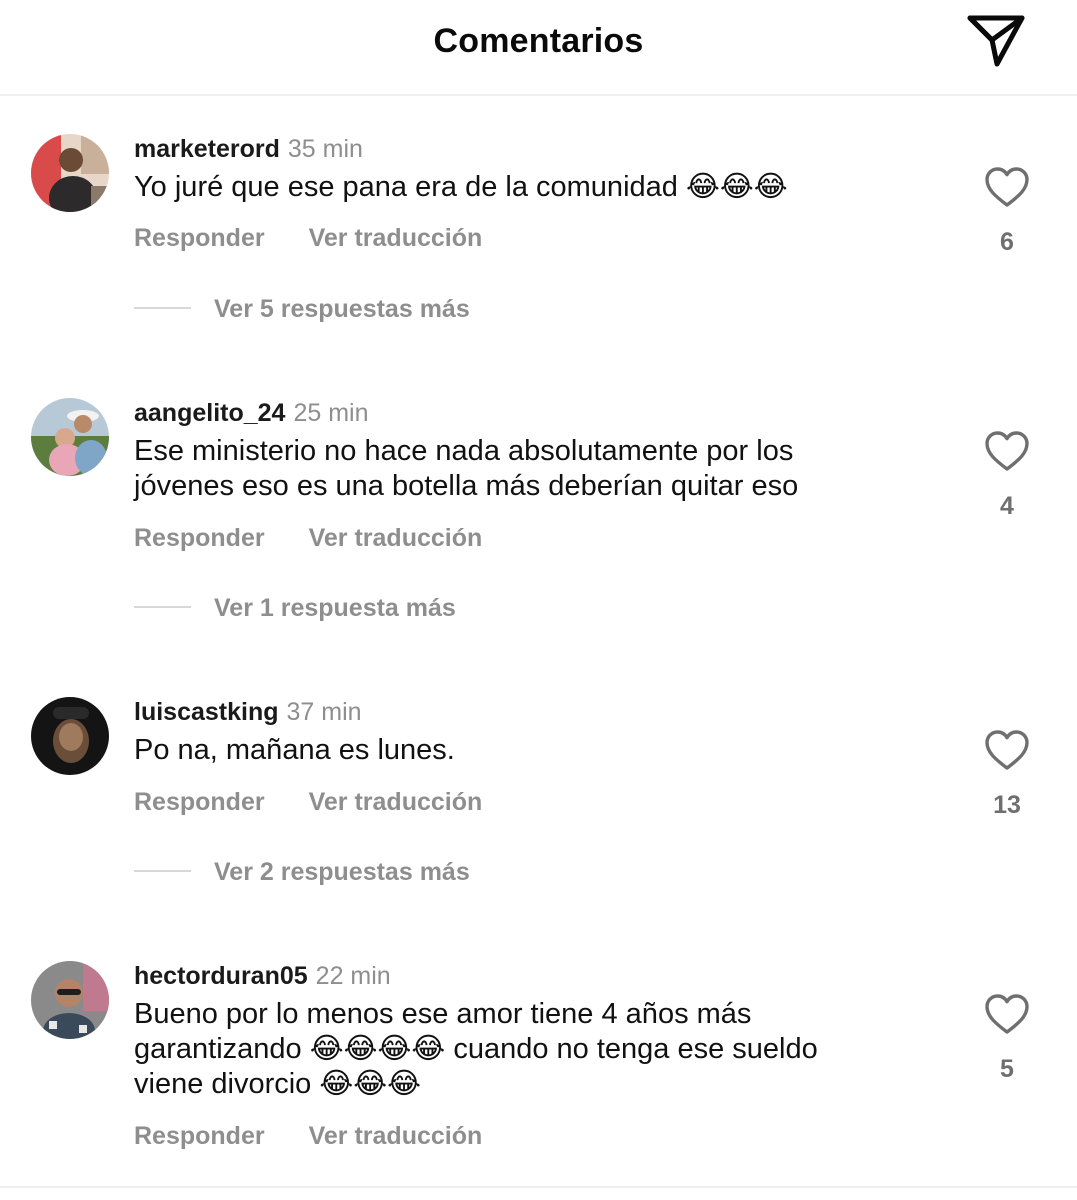 The image size is (1077, 1200). I want to click on timestamp: 25 min, so click(331, 413).